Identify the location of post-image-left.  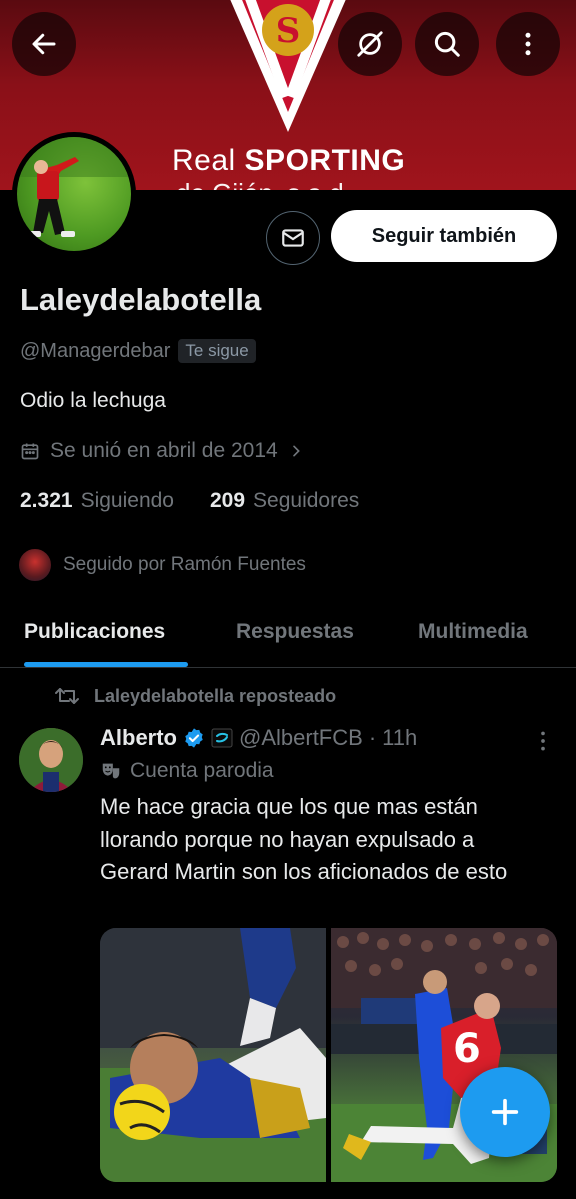
(213, 1055).